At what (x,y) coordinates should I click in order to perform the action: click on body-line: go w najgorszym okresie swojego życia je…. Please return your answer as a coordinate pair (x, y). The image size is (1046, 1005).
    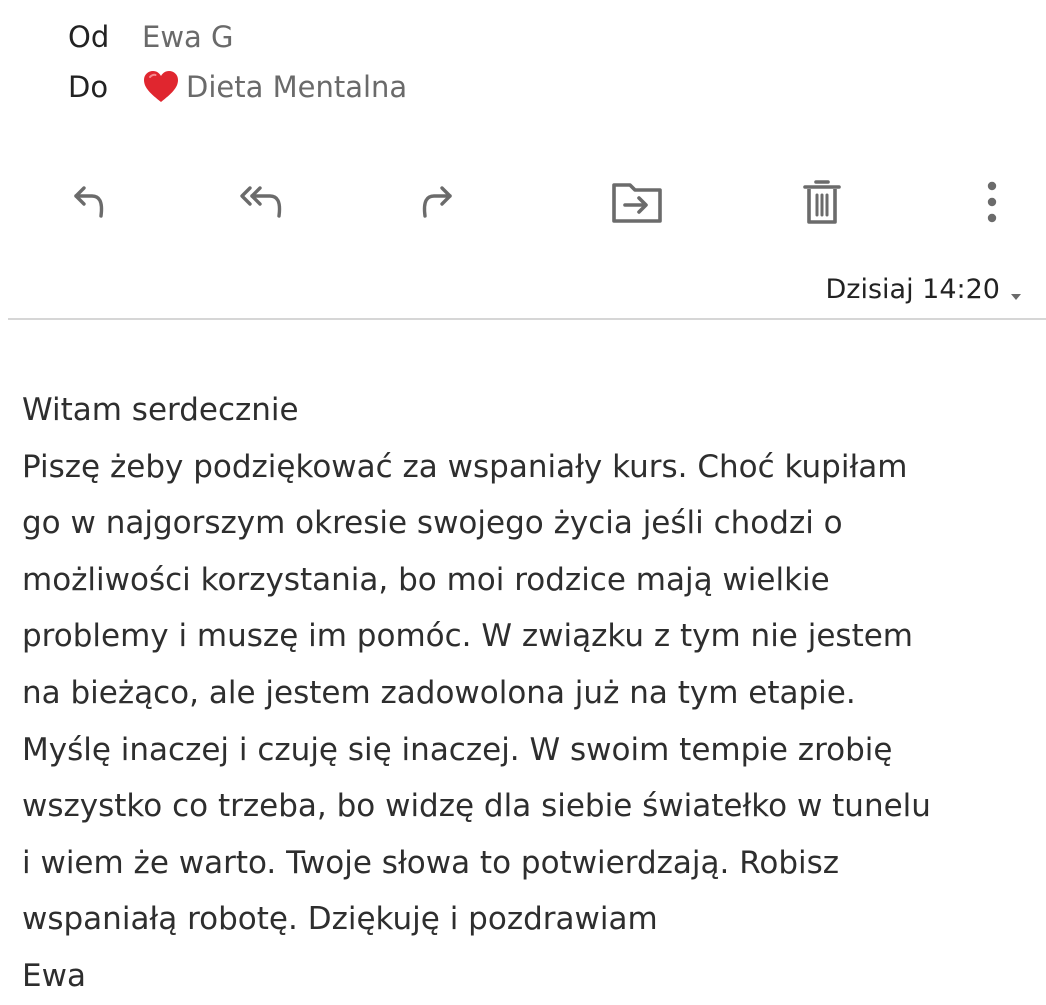
    Looking at the image, I should click on (432, 523).